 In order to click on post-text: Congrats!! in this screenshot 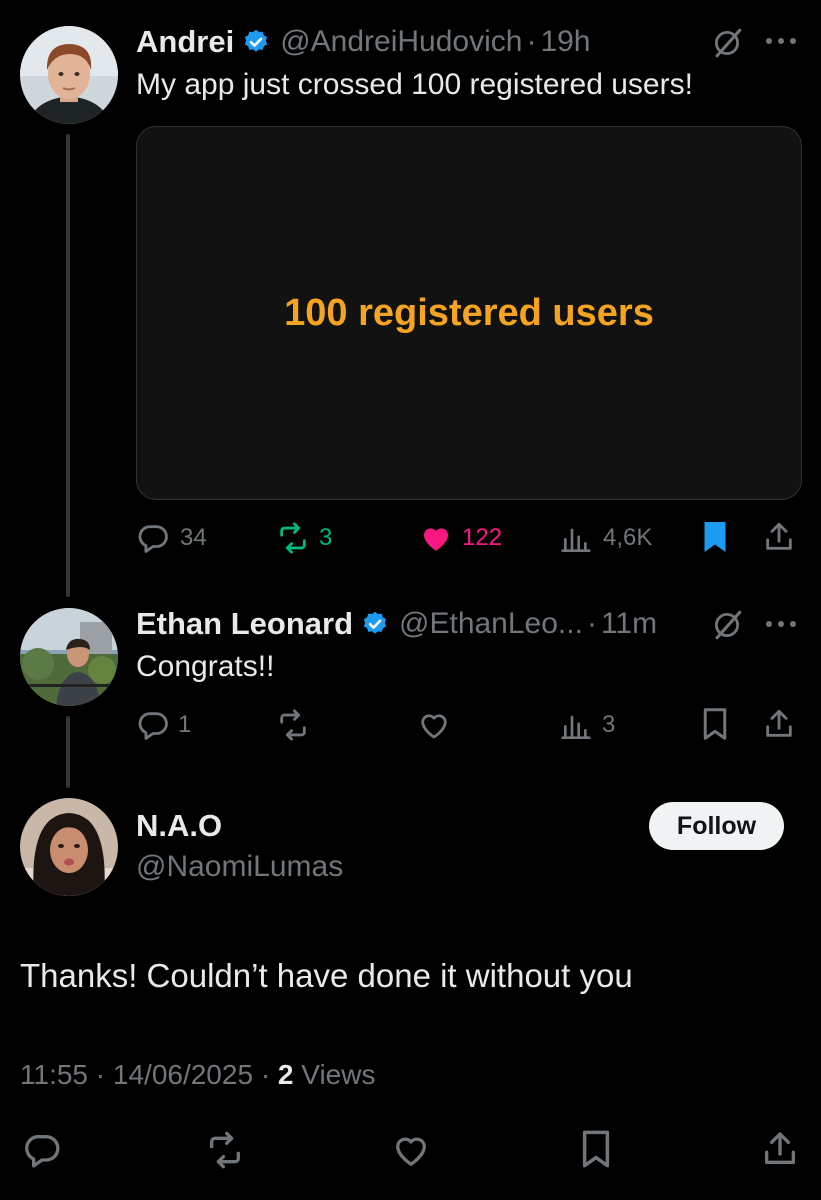, I will do `click(205, 666)`.